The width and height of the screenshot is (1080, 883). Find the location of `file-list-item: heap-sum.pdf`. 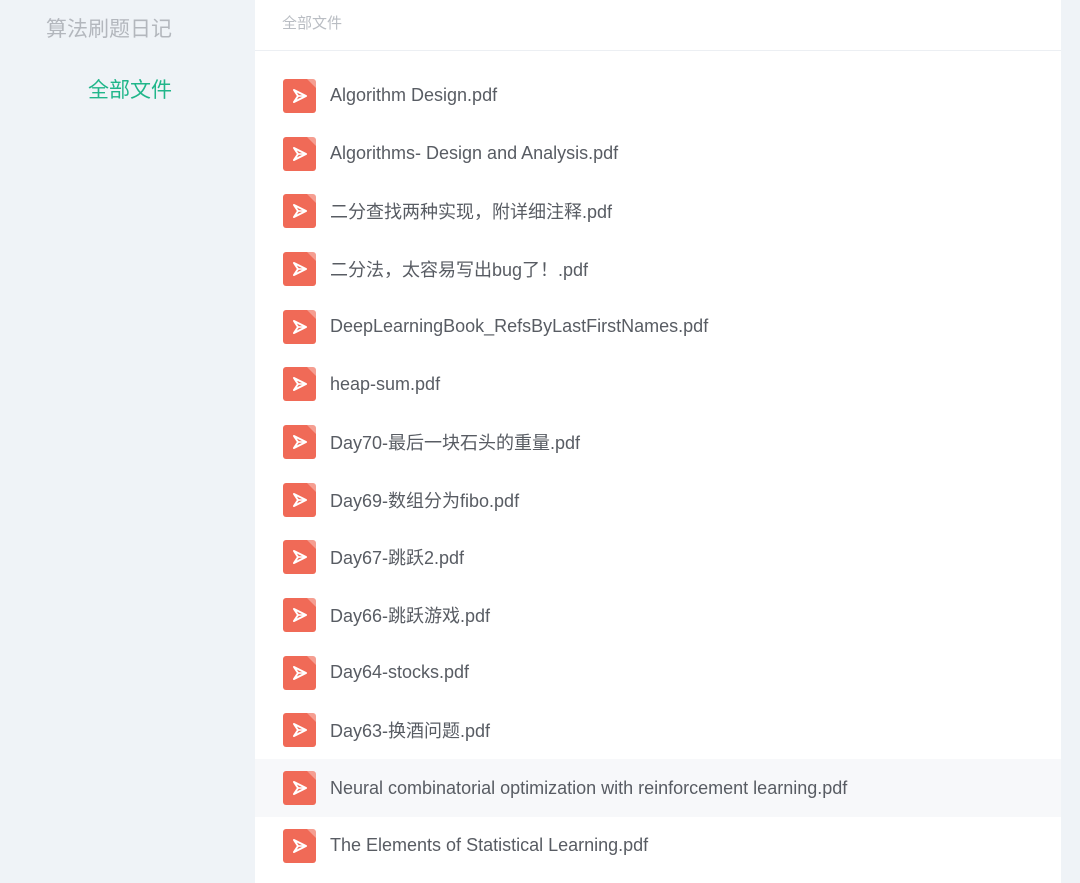

file-list-item: heap-sum.pdf is located at coordinates (658, 384).